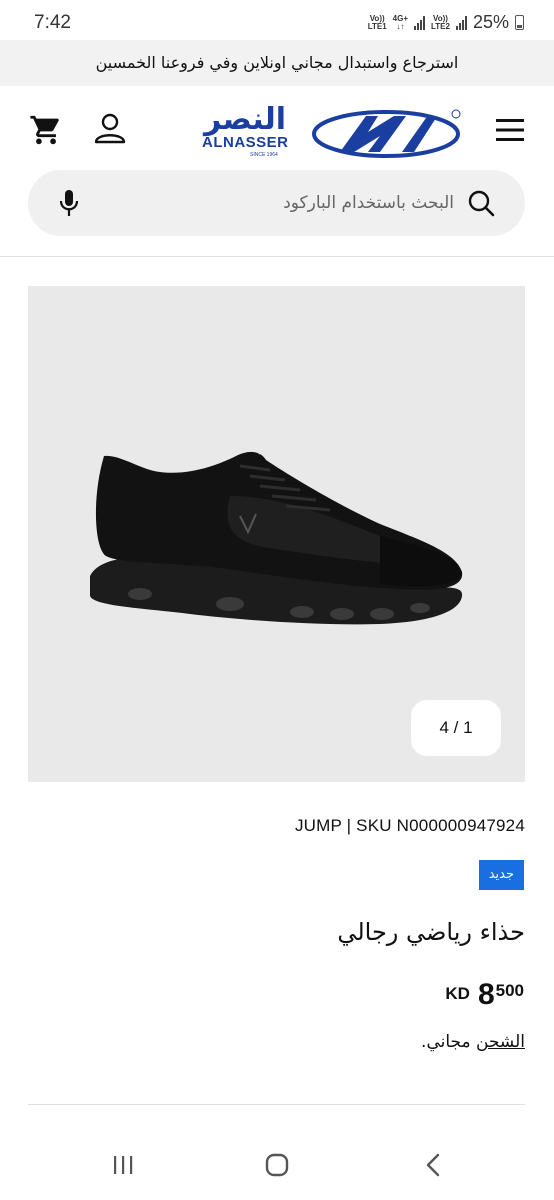 Image resolution: width=554 pixels, height=1200 pixels. I want to click on account-icon, so click(110, 128).